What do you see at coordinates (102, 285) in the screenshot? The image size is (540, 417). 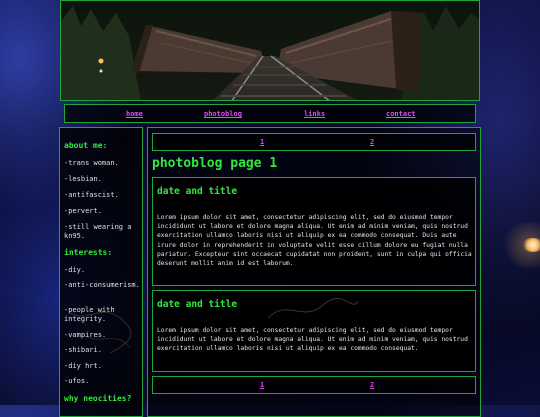 I see `interest-item: -anti-consumerism.` at bounding box center [102, 285].